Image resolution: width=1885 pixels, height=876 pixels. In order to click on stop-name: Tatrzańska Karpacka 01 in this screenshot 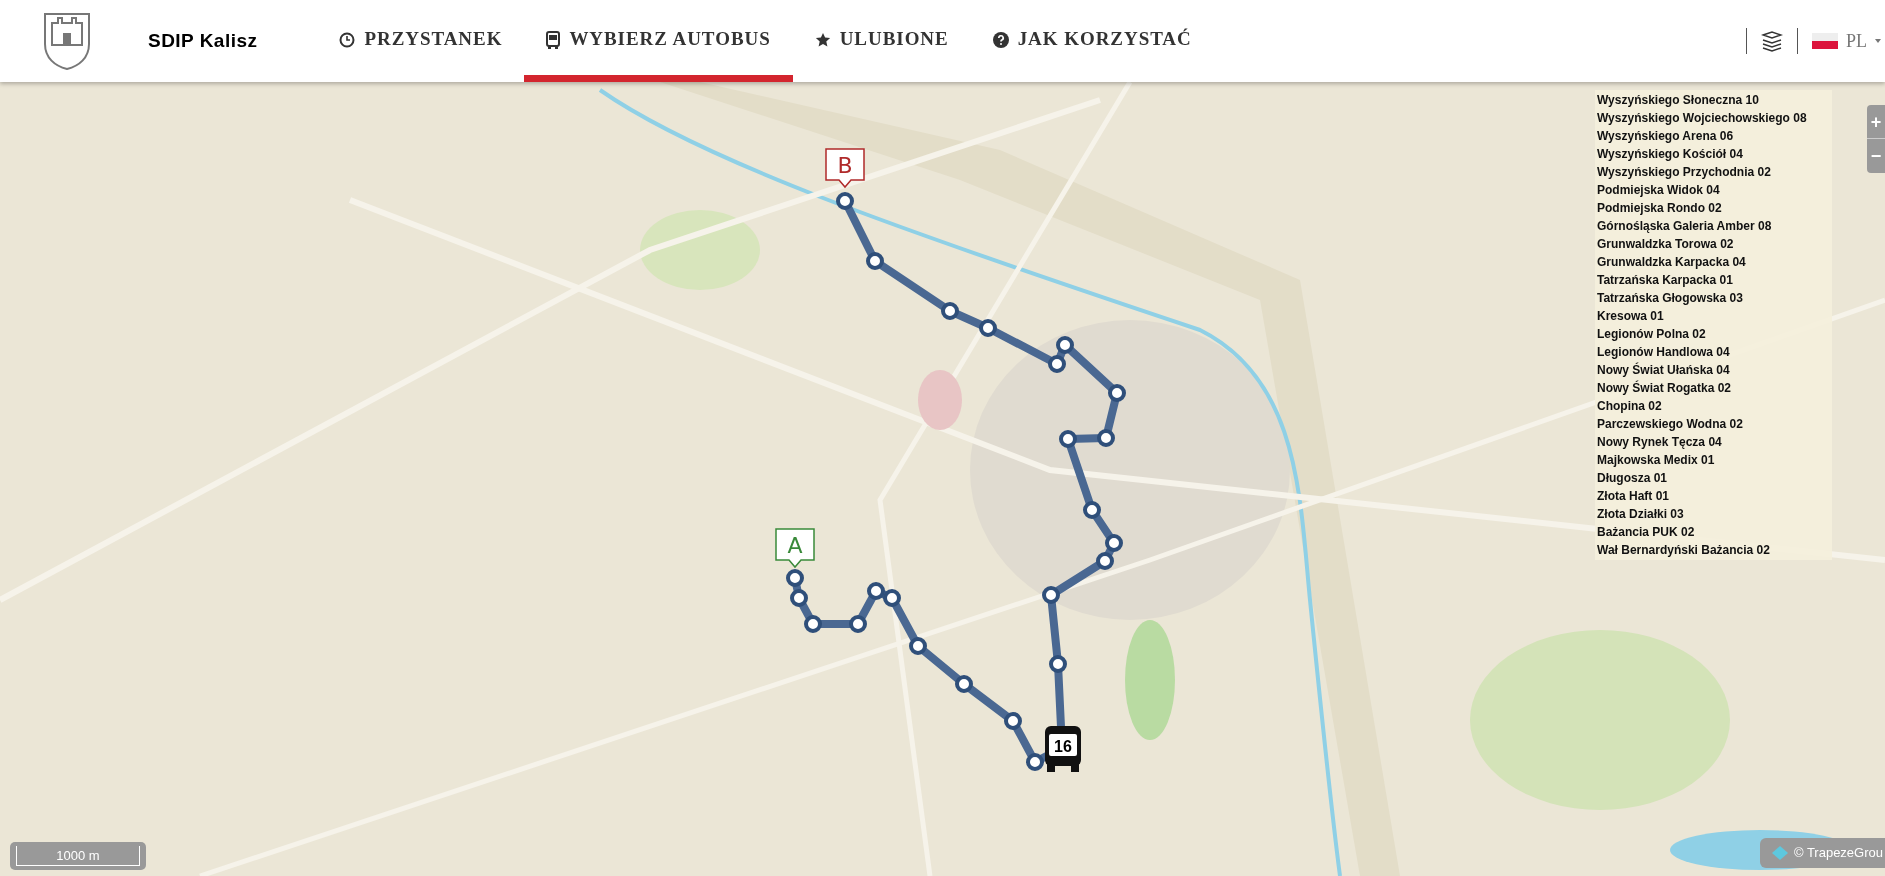, I will do `click(1713, 280)`.